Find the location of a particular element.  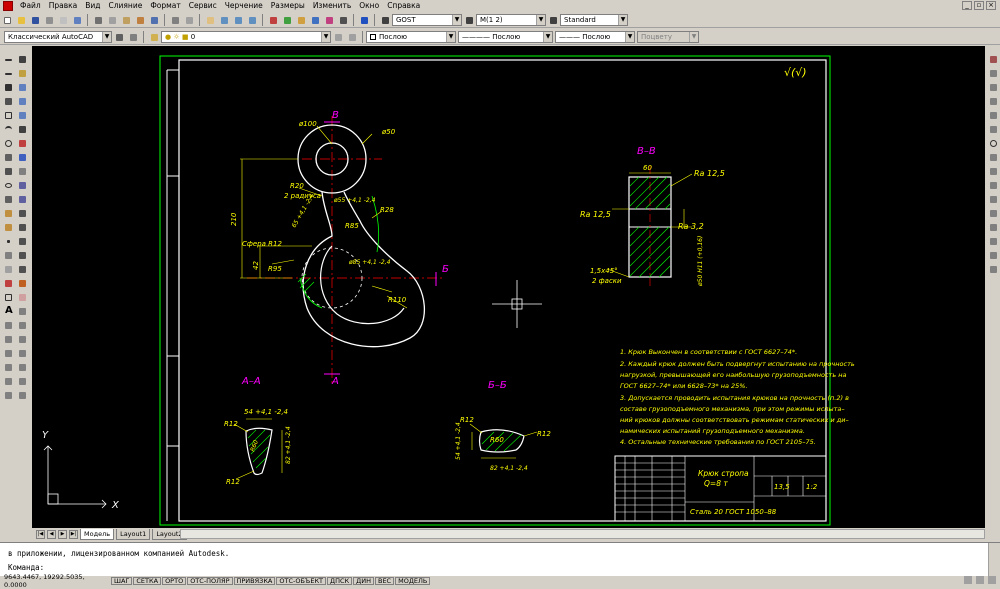

design-center-icon is located at coordinates (287, 20).